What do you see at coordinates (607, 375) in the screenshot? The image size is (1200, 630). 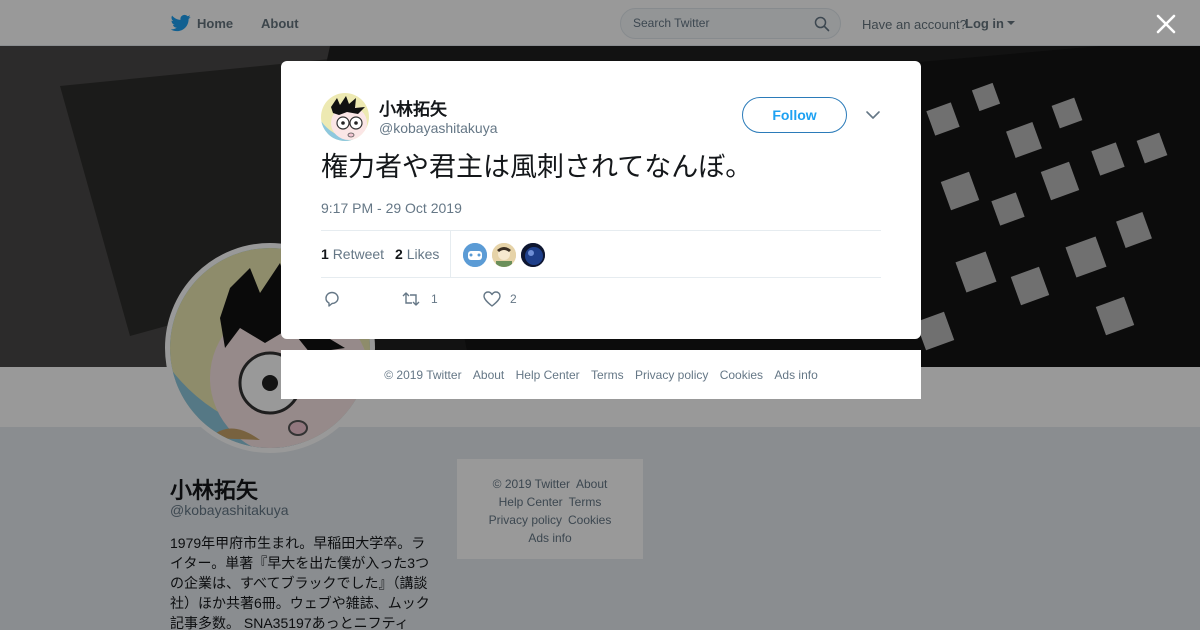 I see `footer-terms-link: Terms` at bounding box center [607, 375].